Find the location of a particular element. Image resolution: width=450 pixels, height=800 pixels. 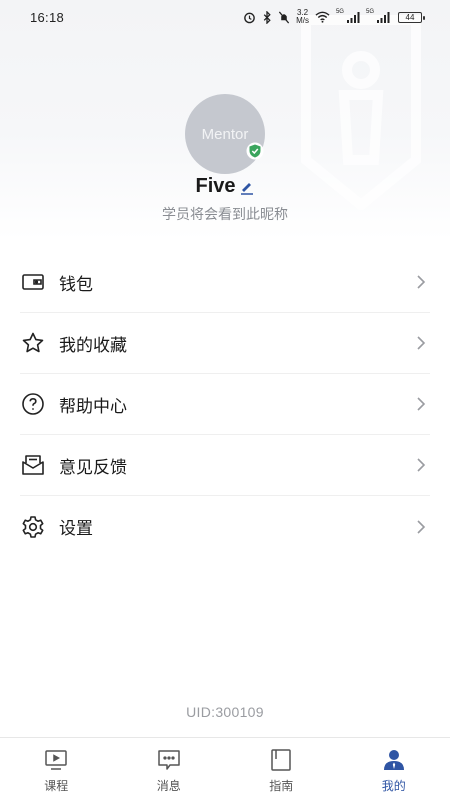

profile-name-row: Five is located at coordinates (225, 186).